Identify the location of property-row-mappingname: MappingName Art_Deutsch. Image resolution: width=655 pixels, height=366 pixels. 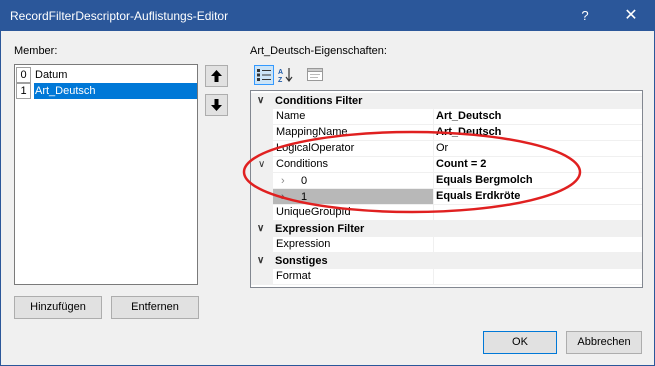
(446, 133).